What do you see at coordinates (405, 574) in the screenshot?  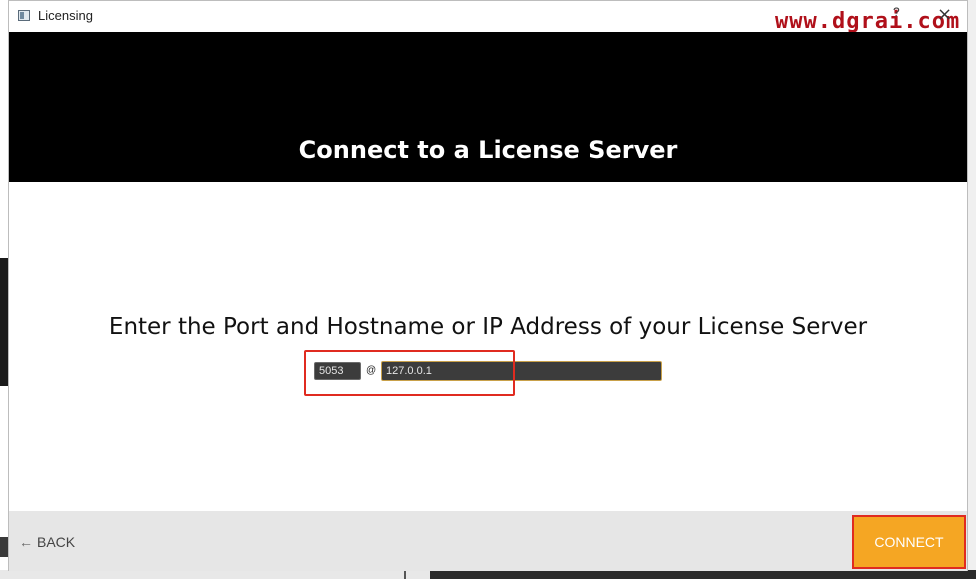 I see `background-app-divider` at bounding box center [405, 574].